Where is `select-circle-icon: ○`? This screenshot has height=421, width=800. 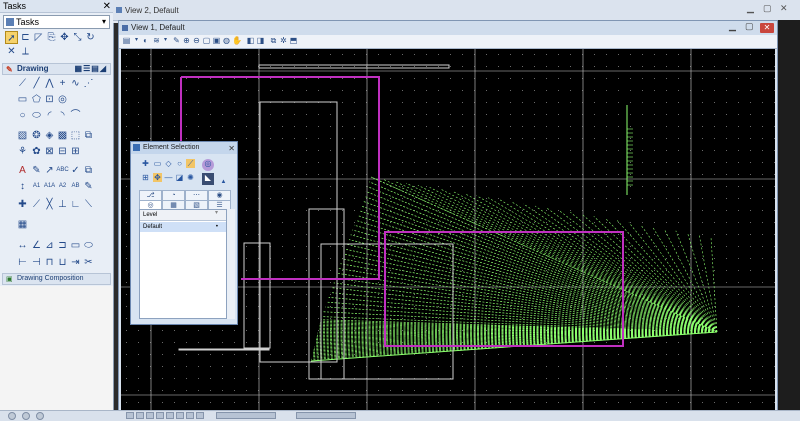
select-circle-icon: ○ is located at coordinates (179, 163).